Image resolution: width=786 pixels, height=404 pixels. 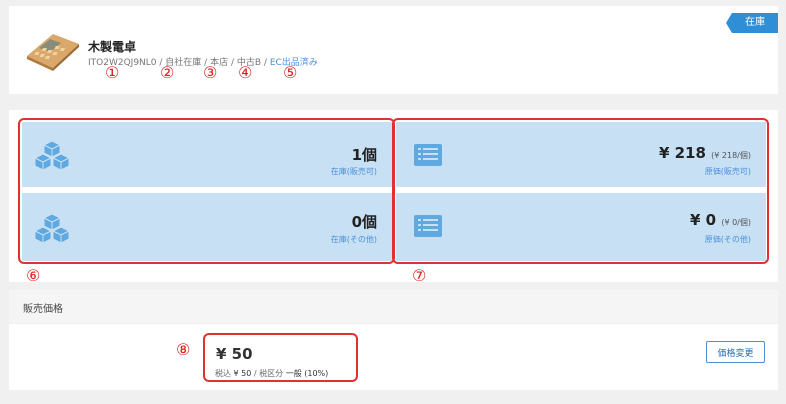 What do you see at coordinates (242, 373) in the screenshot?
I see `tax-included-price: ¥ 50` at bounding box center [242, 373].